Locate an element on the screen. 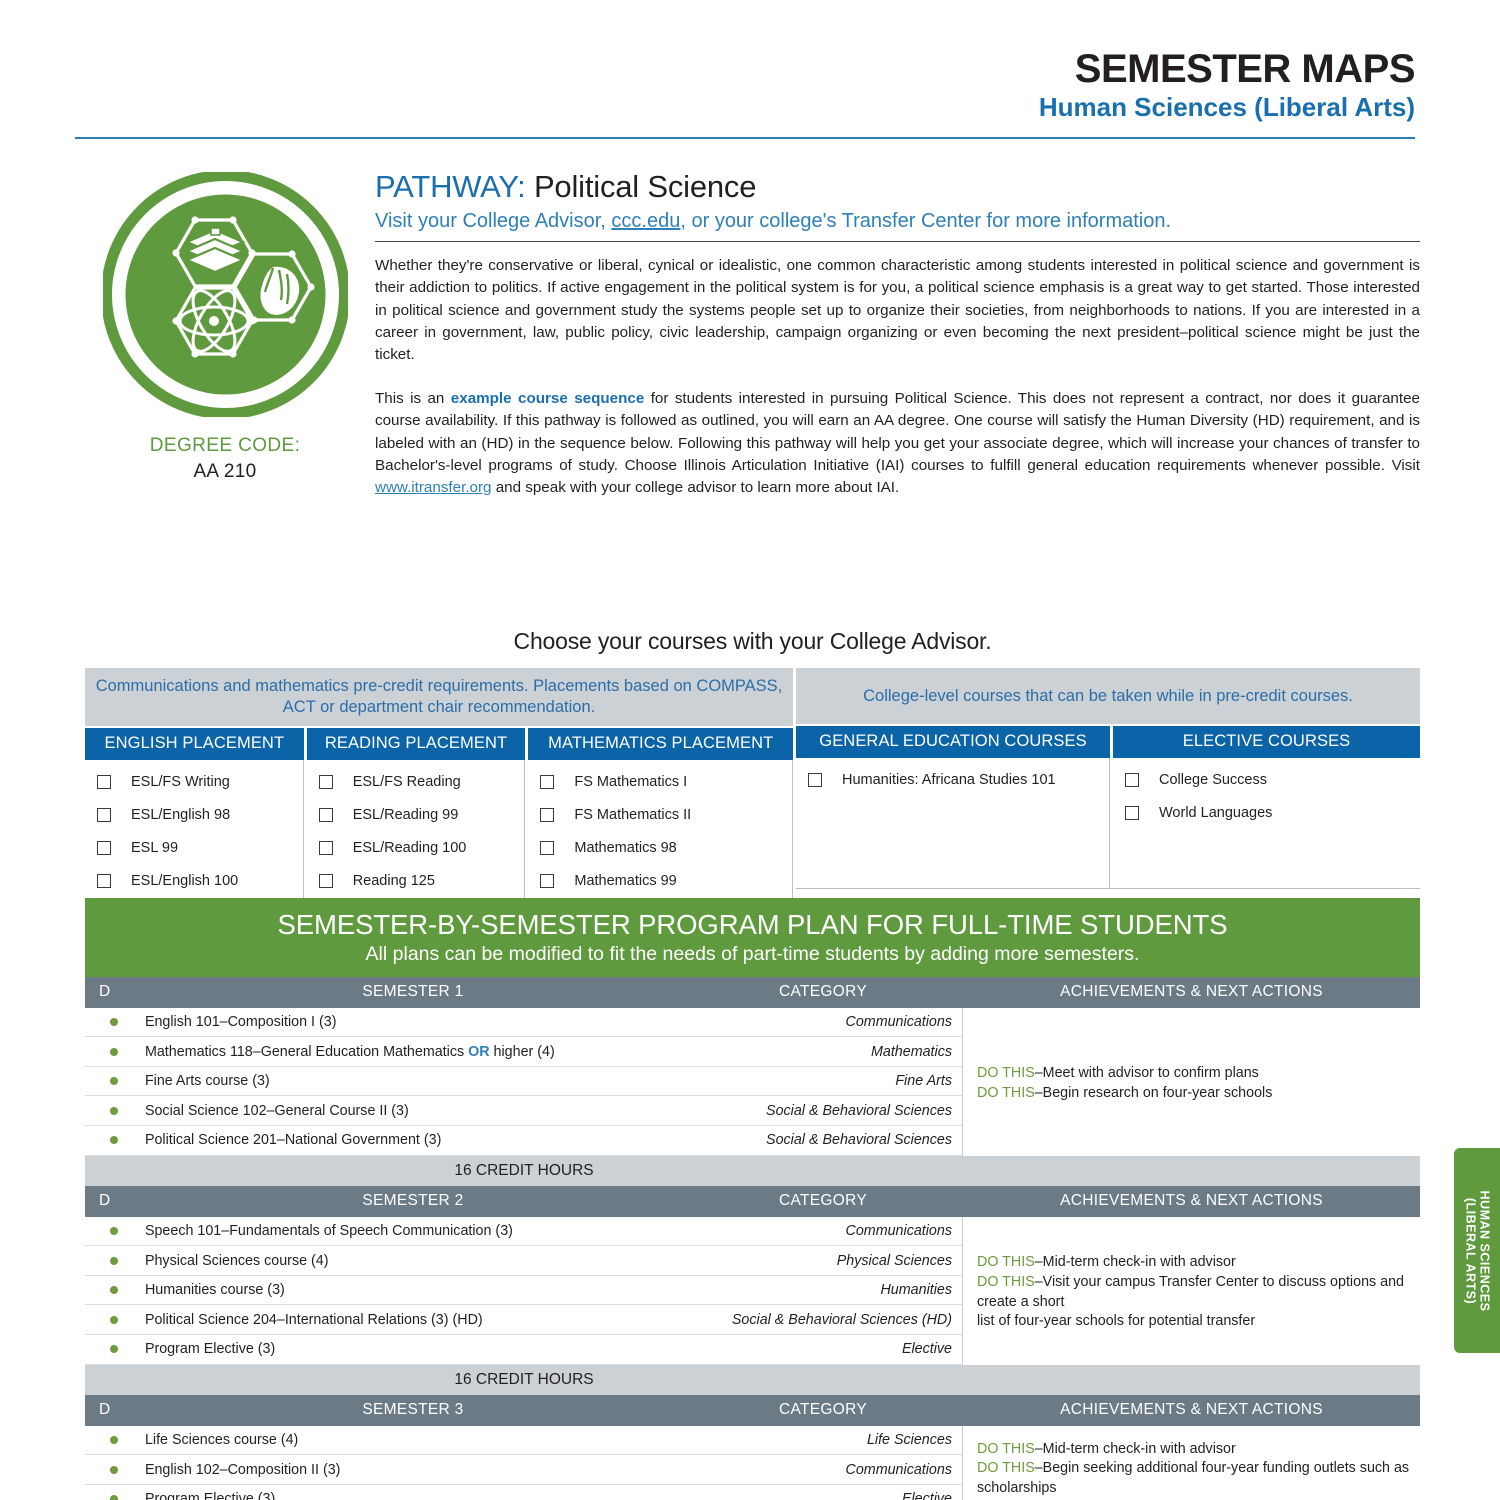 This screenshot has height=1500, width=1500. pathway-heading: PATHWAY: Political Science is located at coordinates (897, 186).